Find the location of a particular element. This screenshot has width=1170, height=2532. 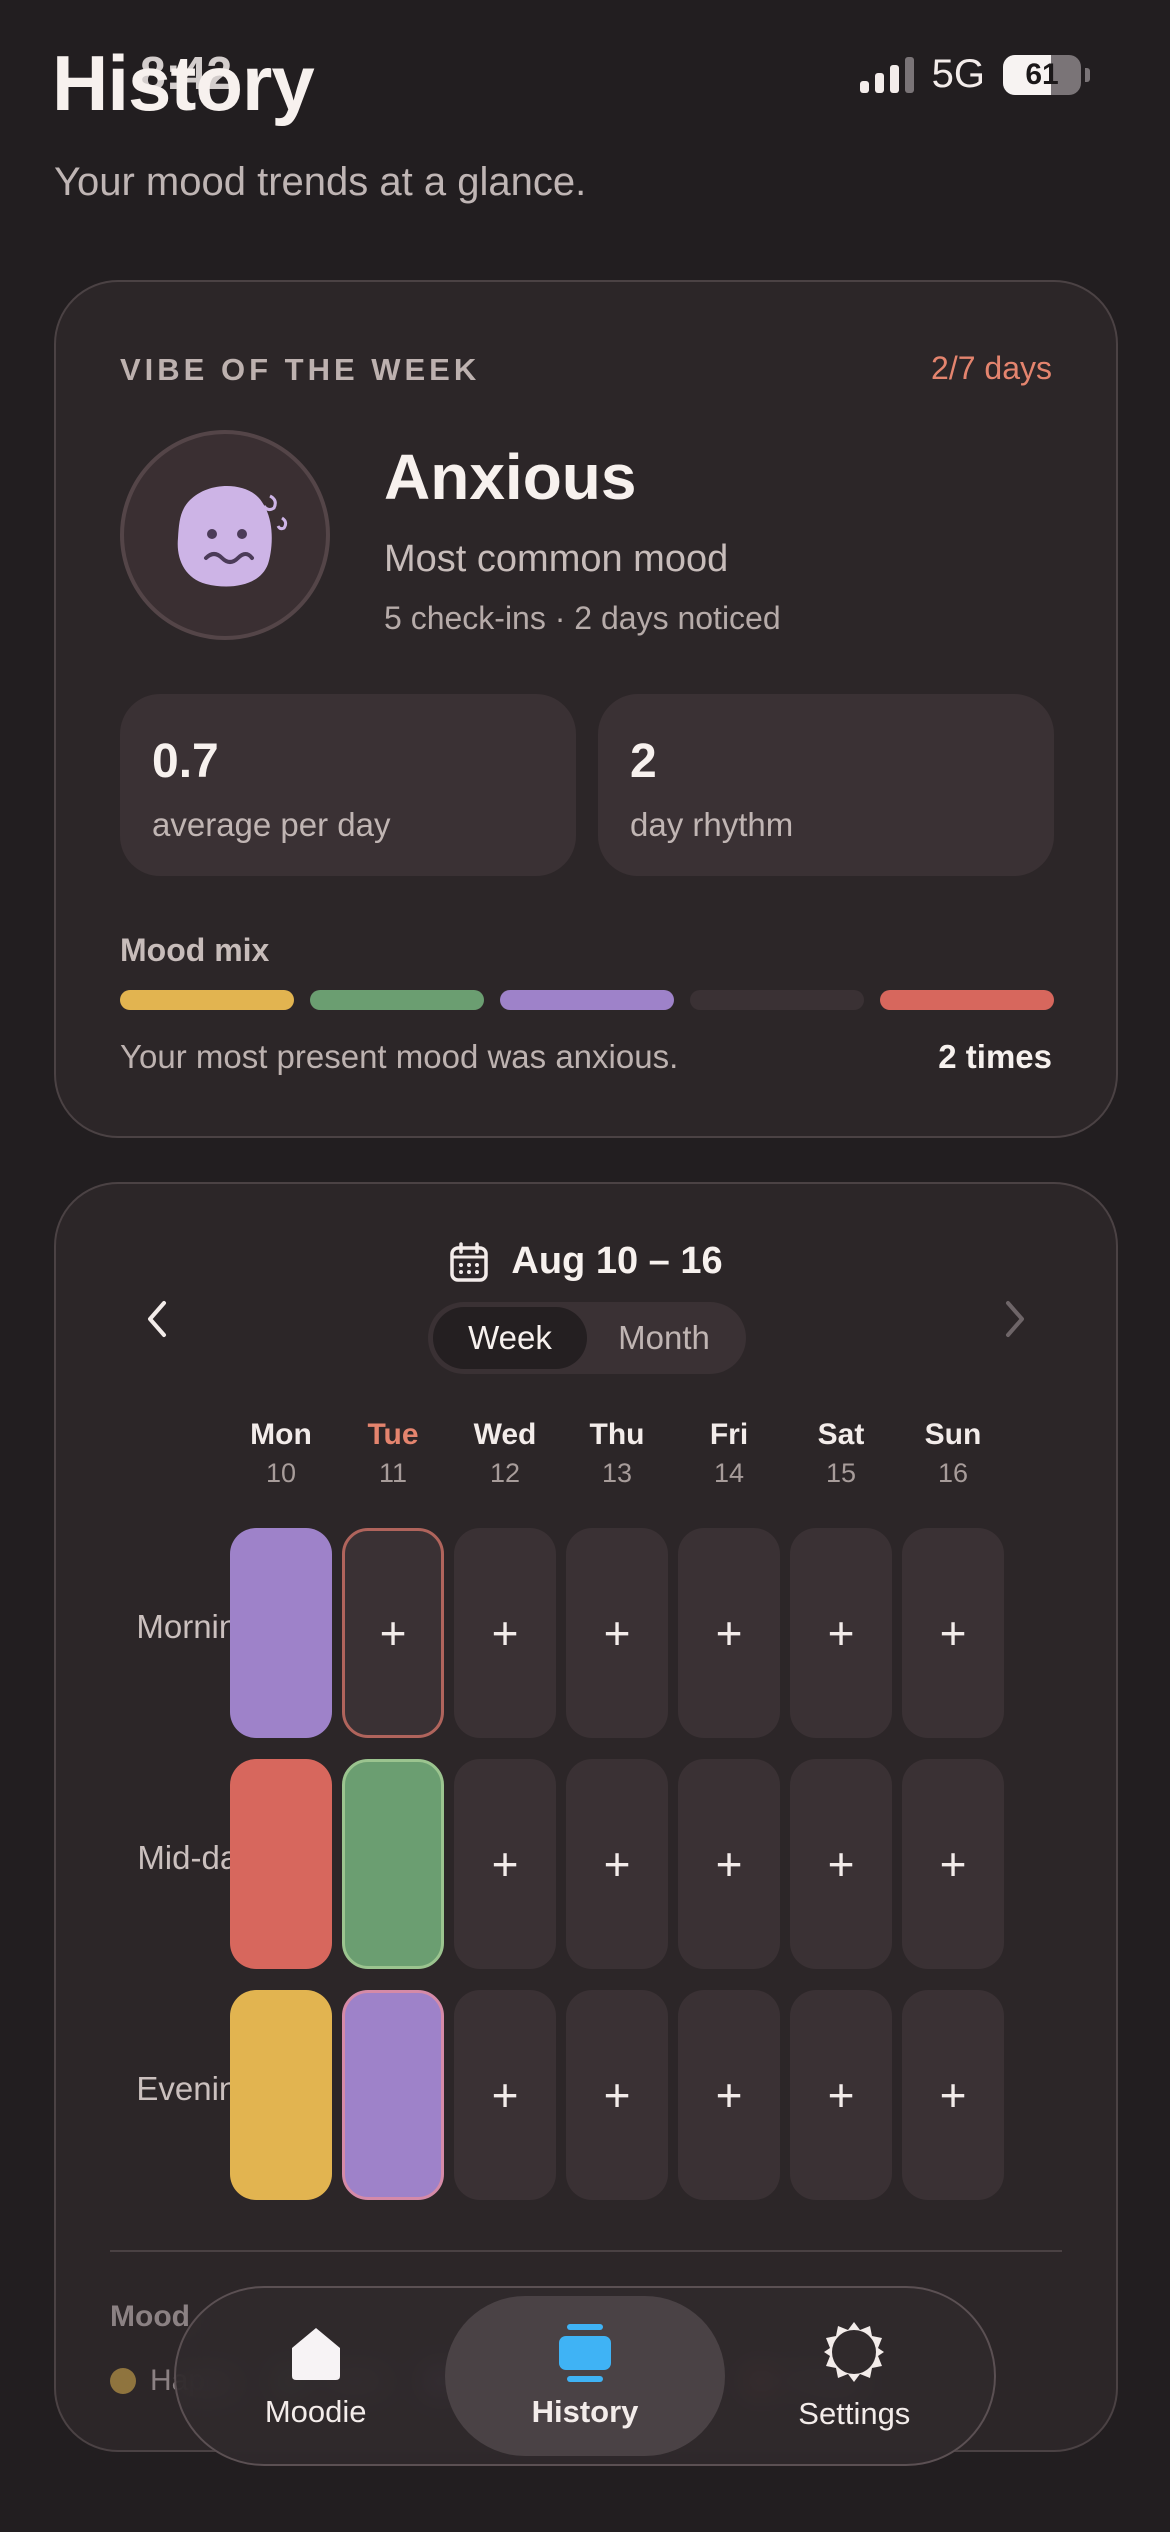

chevron-right-icon is located at coordinates (1015, 1319).